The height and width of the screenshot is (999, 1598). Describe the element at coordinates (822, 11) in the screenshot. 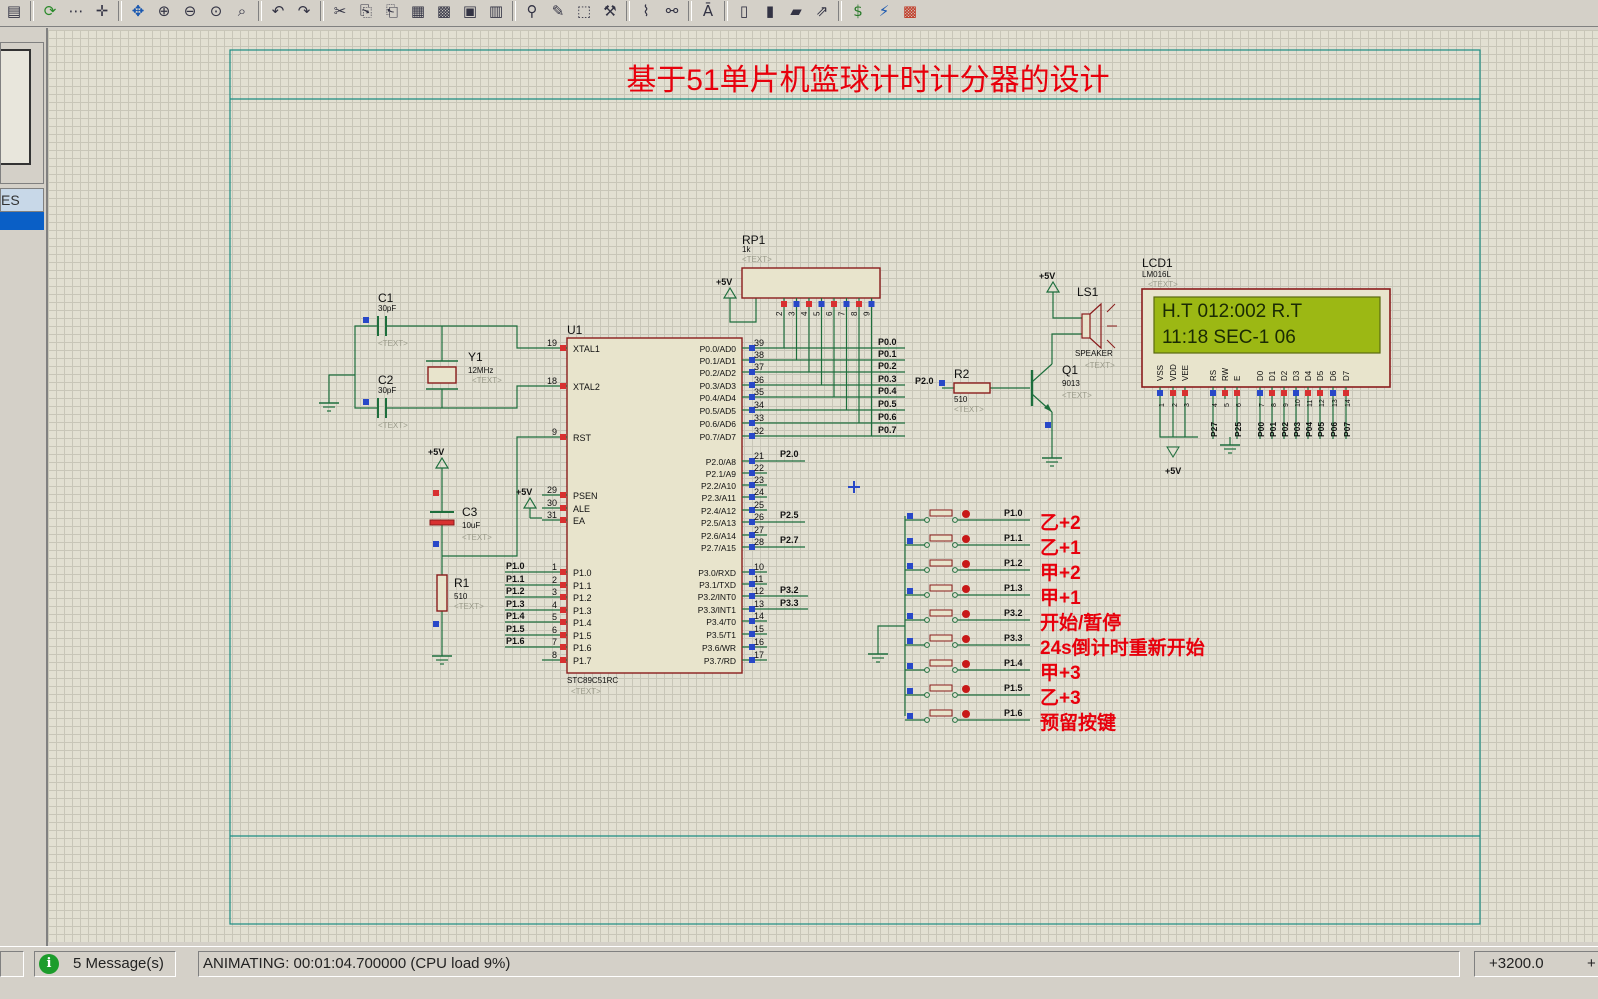

I see `export-icon: ⇗` at that location.